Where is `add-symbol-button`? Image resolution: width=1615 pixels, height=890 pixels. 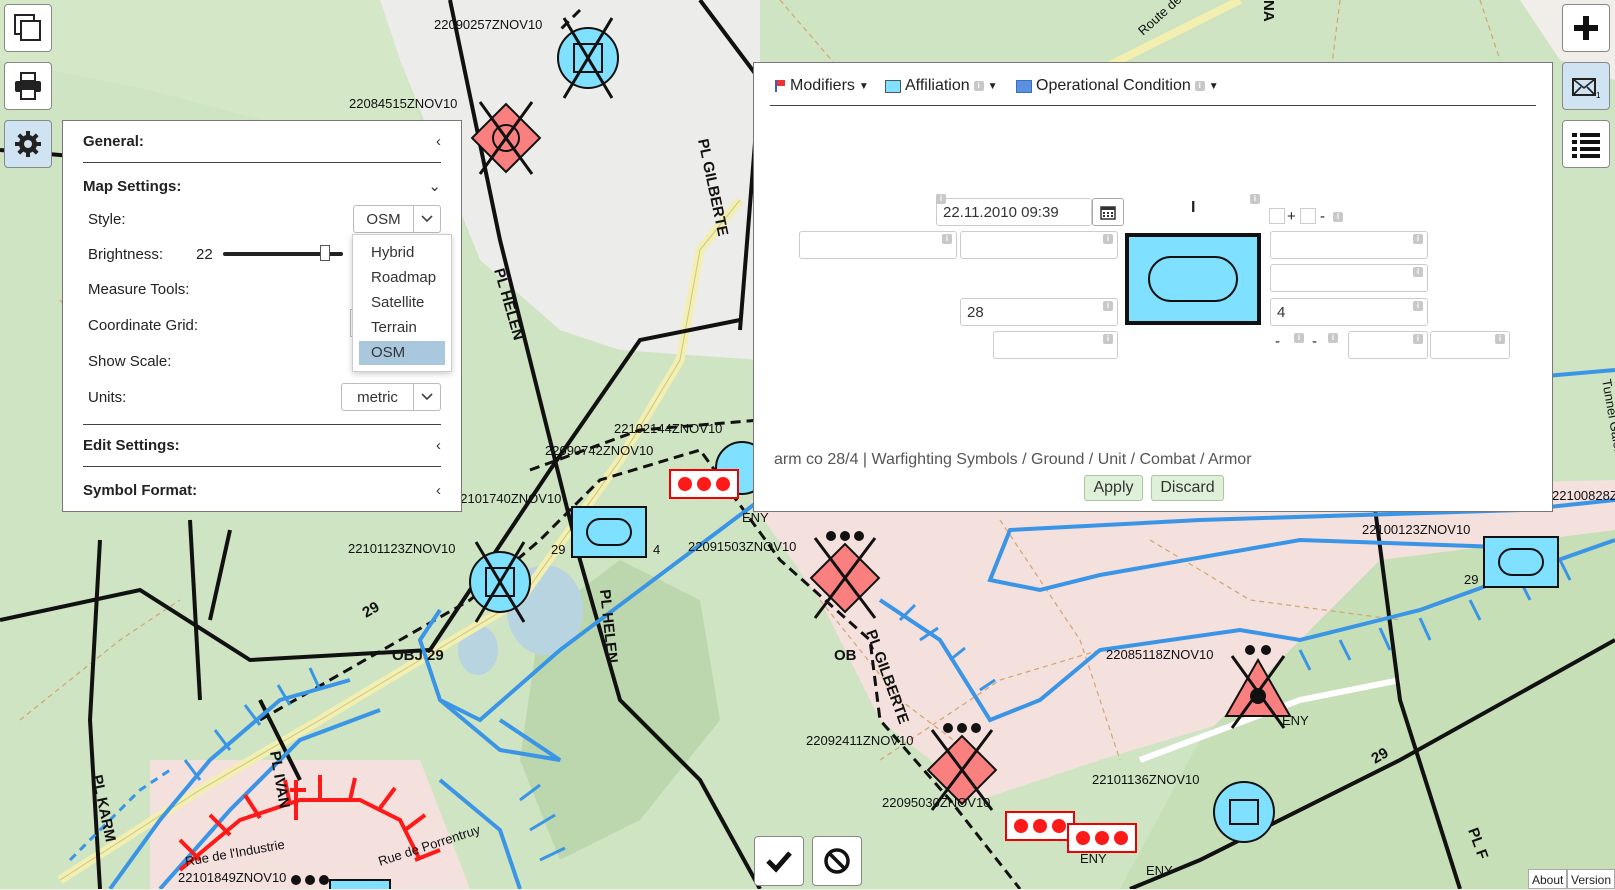 add-symbol-button is located at coordinates (1586, 28).